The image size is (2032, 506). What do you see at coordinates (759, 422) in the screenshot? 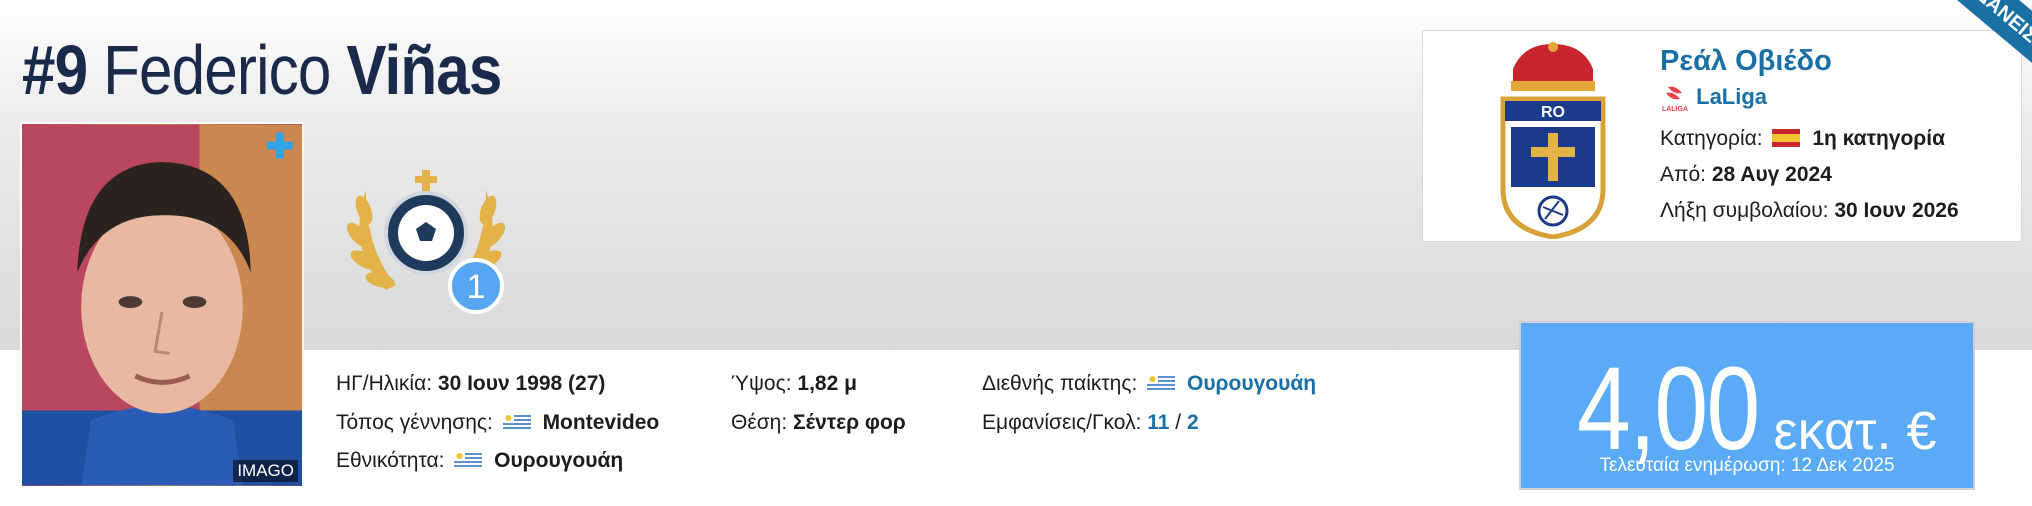
I see `position-label: Θέση:` at bounding box center [759, 422].